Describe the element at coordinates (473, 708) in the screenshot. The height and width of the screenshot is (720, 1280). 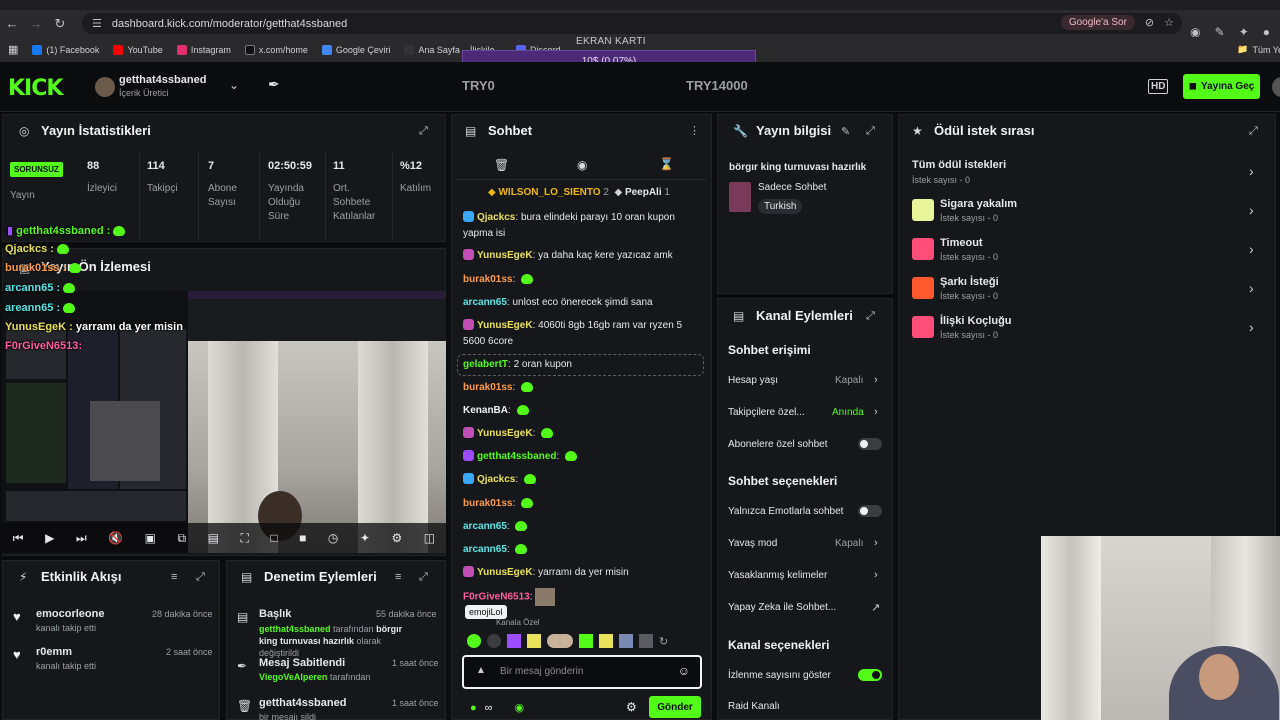
I see `users-icon: ●` at that location.